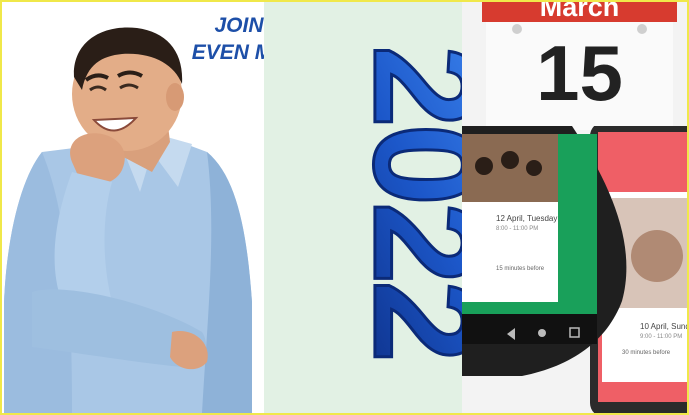 This screenshot has width=689, height=415. I want to click on red-phone-date: 10 April, Sunday, so click(663, 326).